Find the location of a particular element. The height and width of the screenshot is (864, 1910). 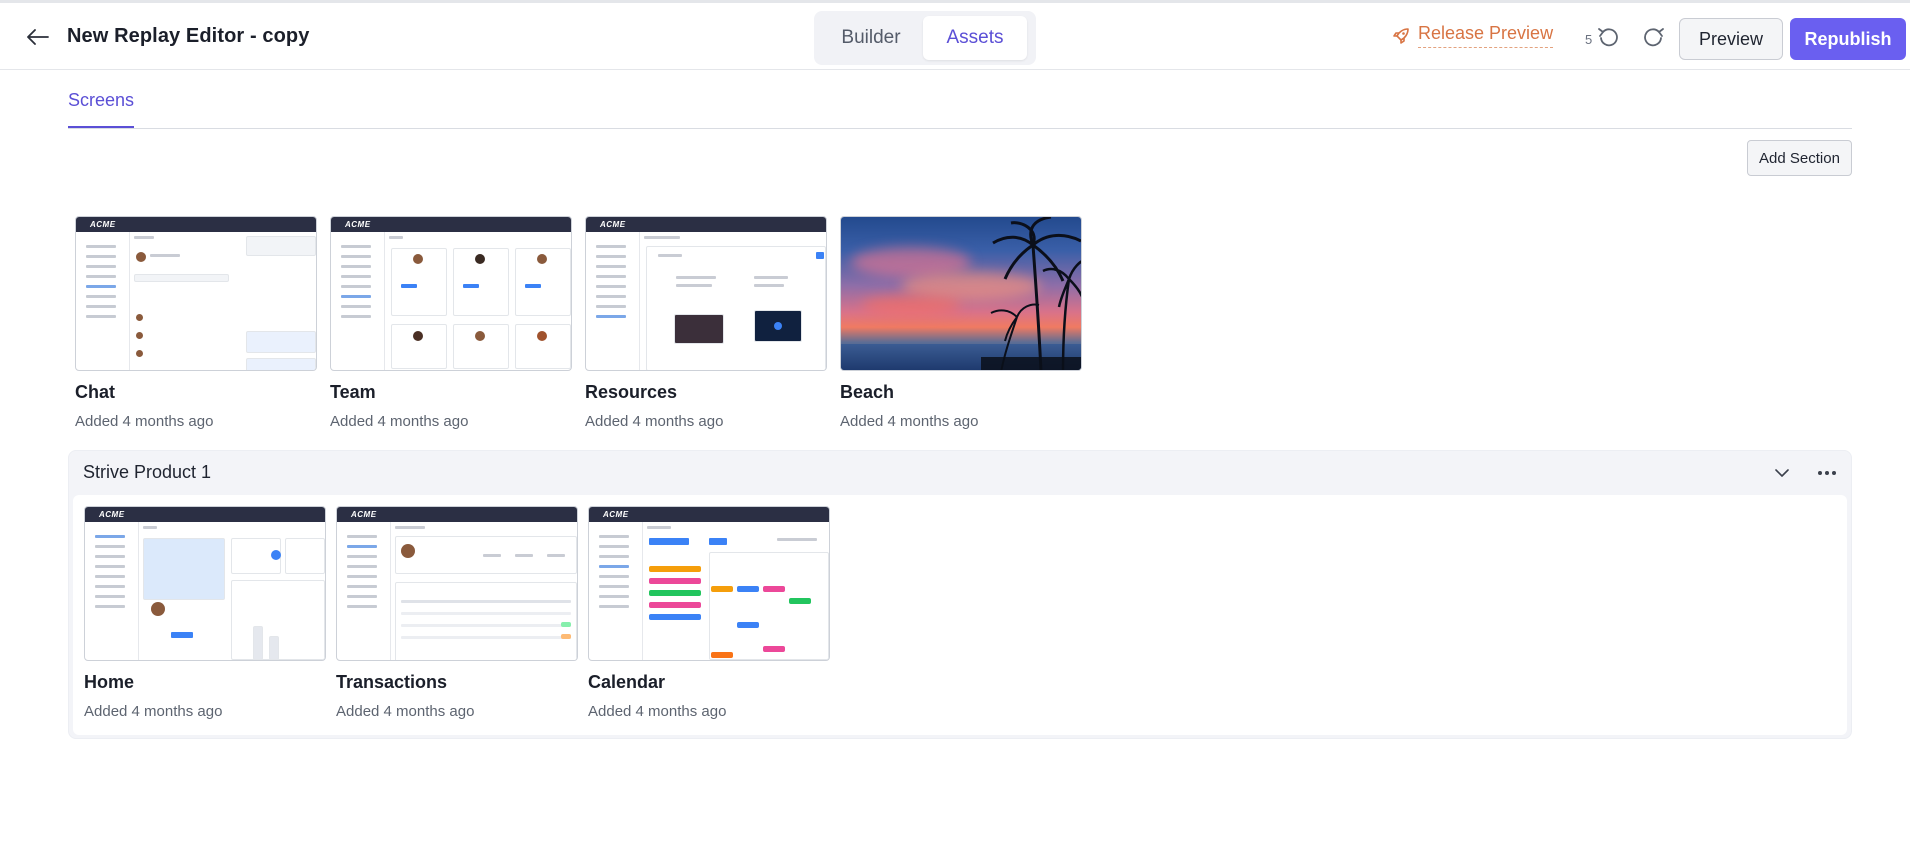

undo-icon is located at coordinates (1608, 38).